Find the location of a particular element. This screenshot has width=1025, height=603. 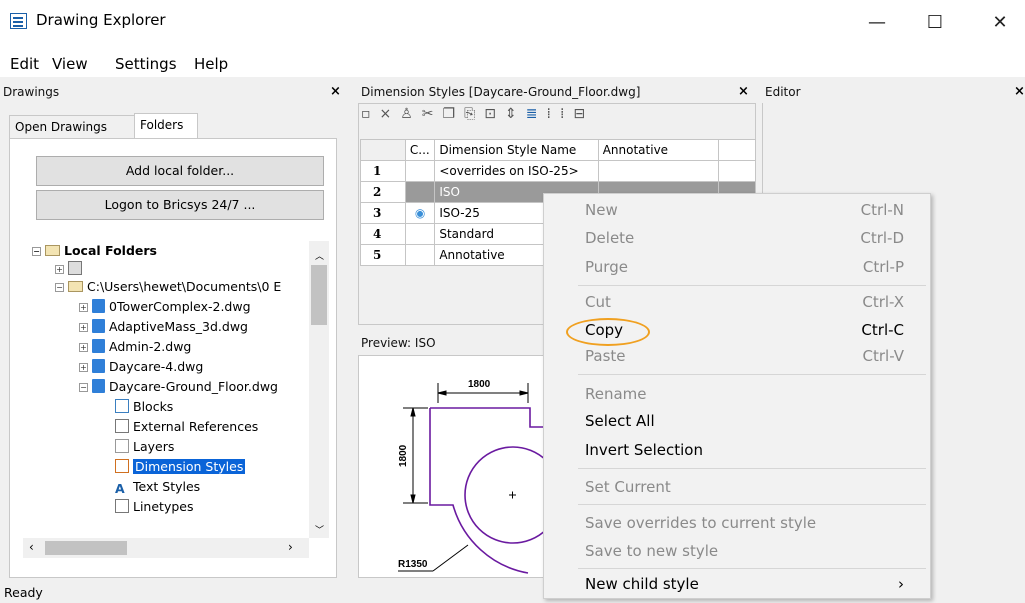

table-header-row: C... Dimension Style Name Annotative is located at coordinates (558, 150).